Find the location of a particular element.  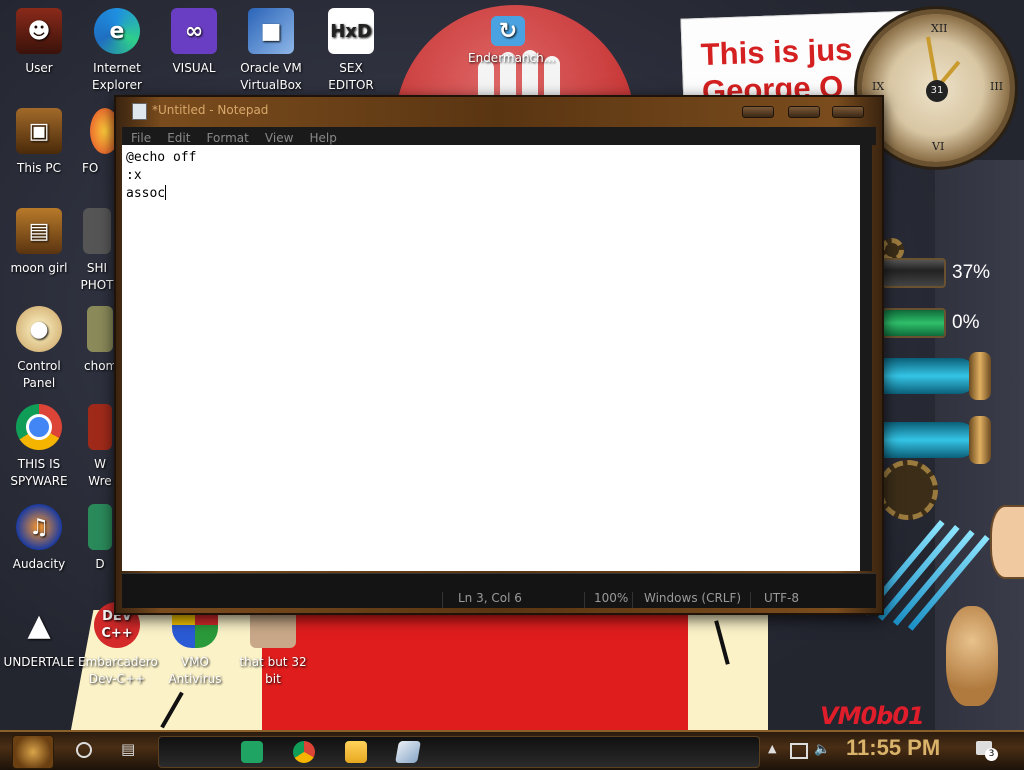

desktop-icon-d: D is located at coordinates (100, 538).